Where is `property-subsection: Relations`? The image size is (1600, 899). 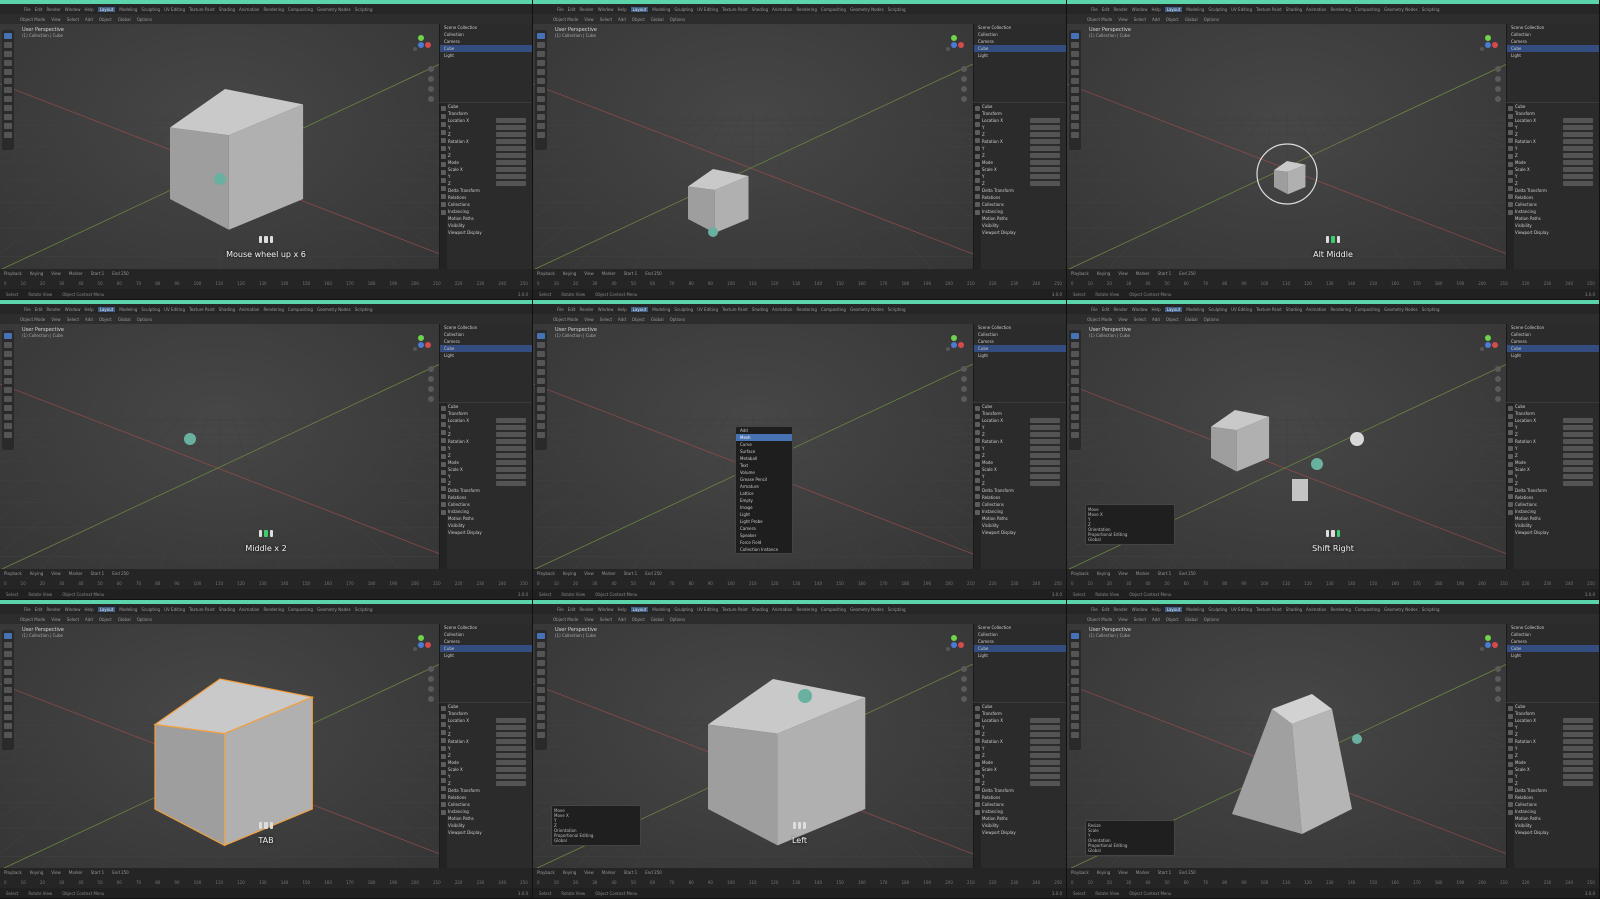
property-subsection: Relations is located at coordinates (486, 497).